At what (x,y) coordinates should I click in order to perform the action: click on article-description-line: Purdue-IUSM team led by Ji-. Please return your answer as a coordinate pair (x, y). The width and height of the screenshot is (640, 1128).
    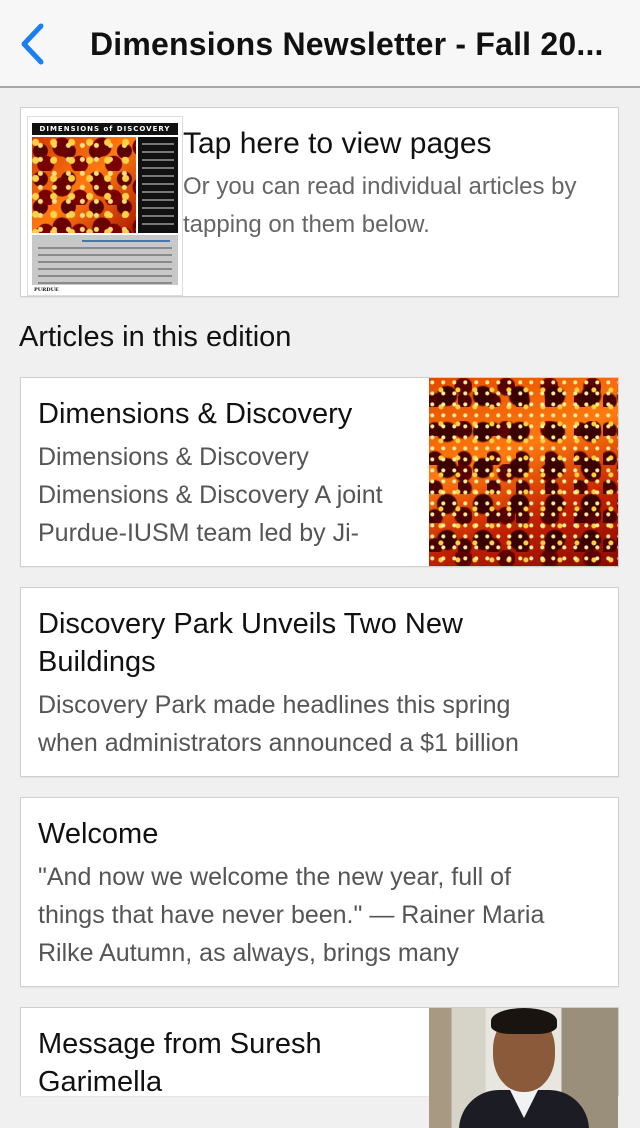
    Looking at the image, I should click on (198, 533).